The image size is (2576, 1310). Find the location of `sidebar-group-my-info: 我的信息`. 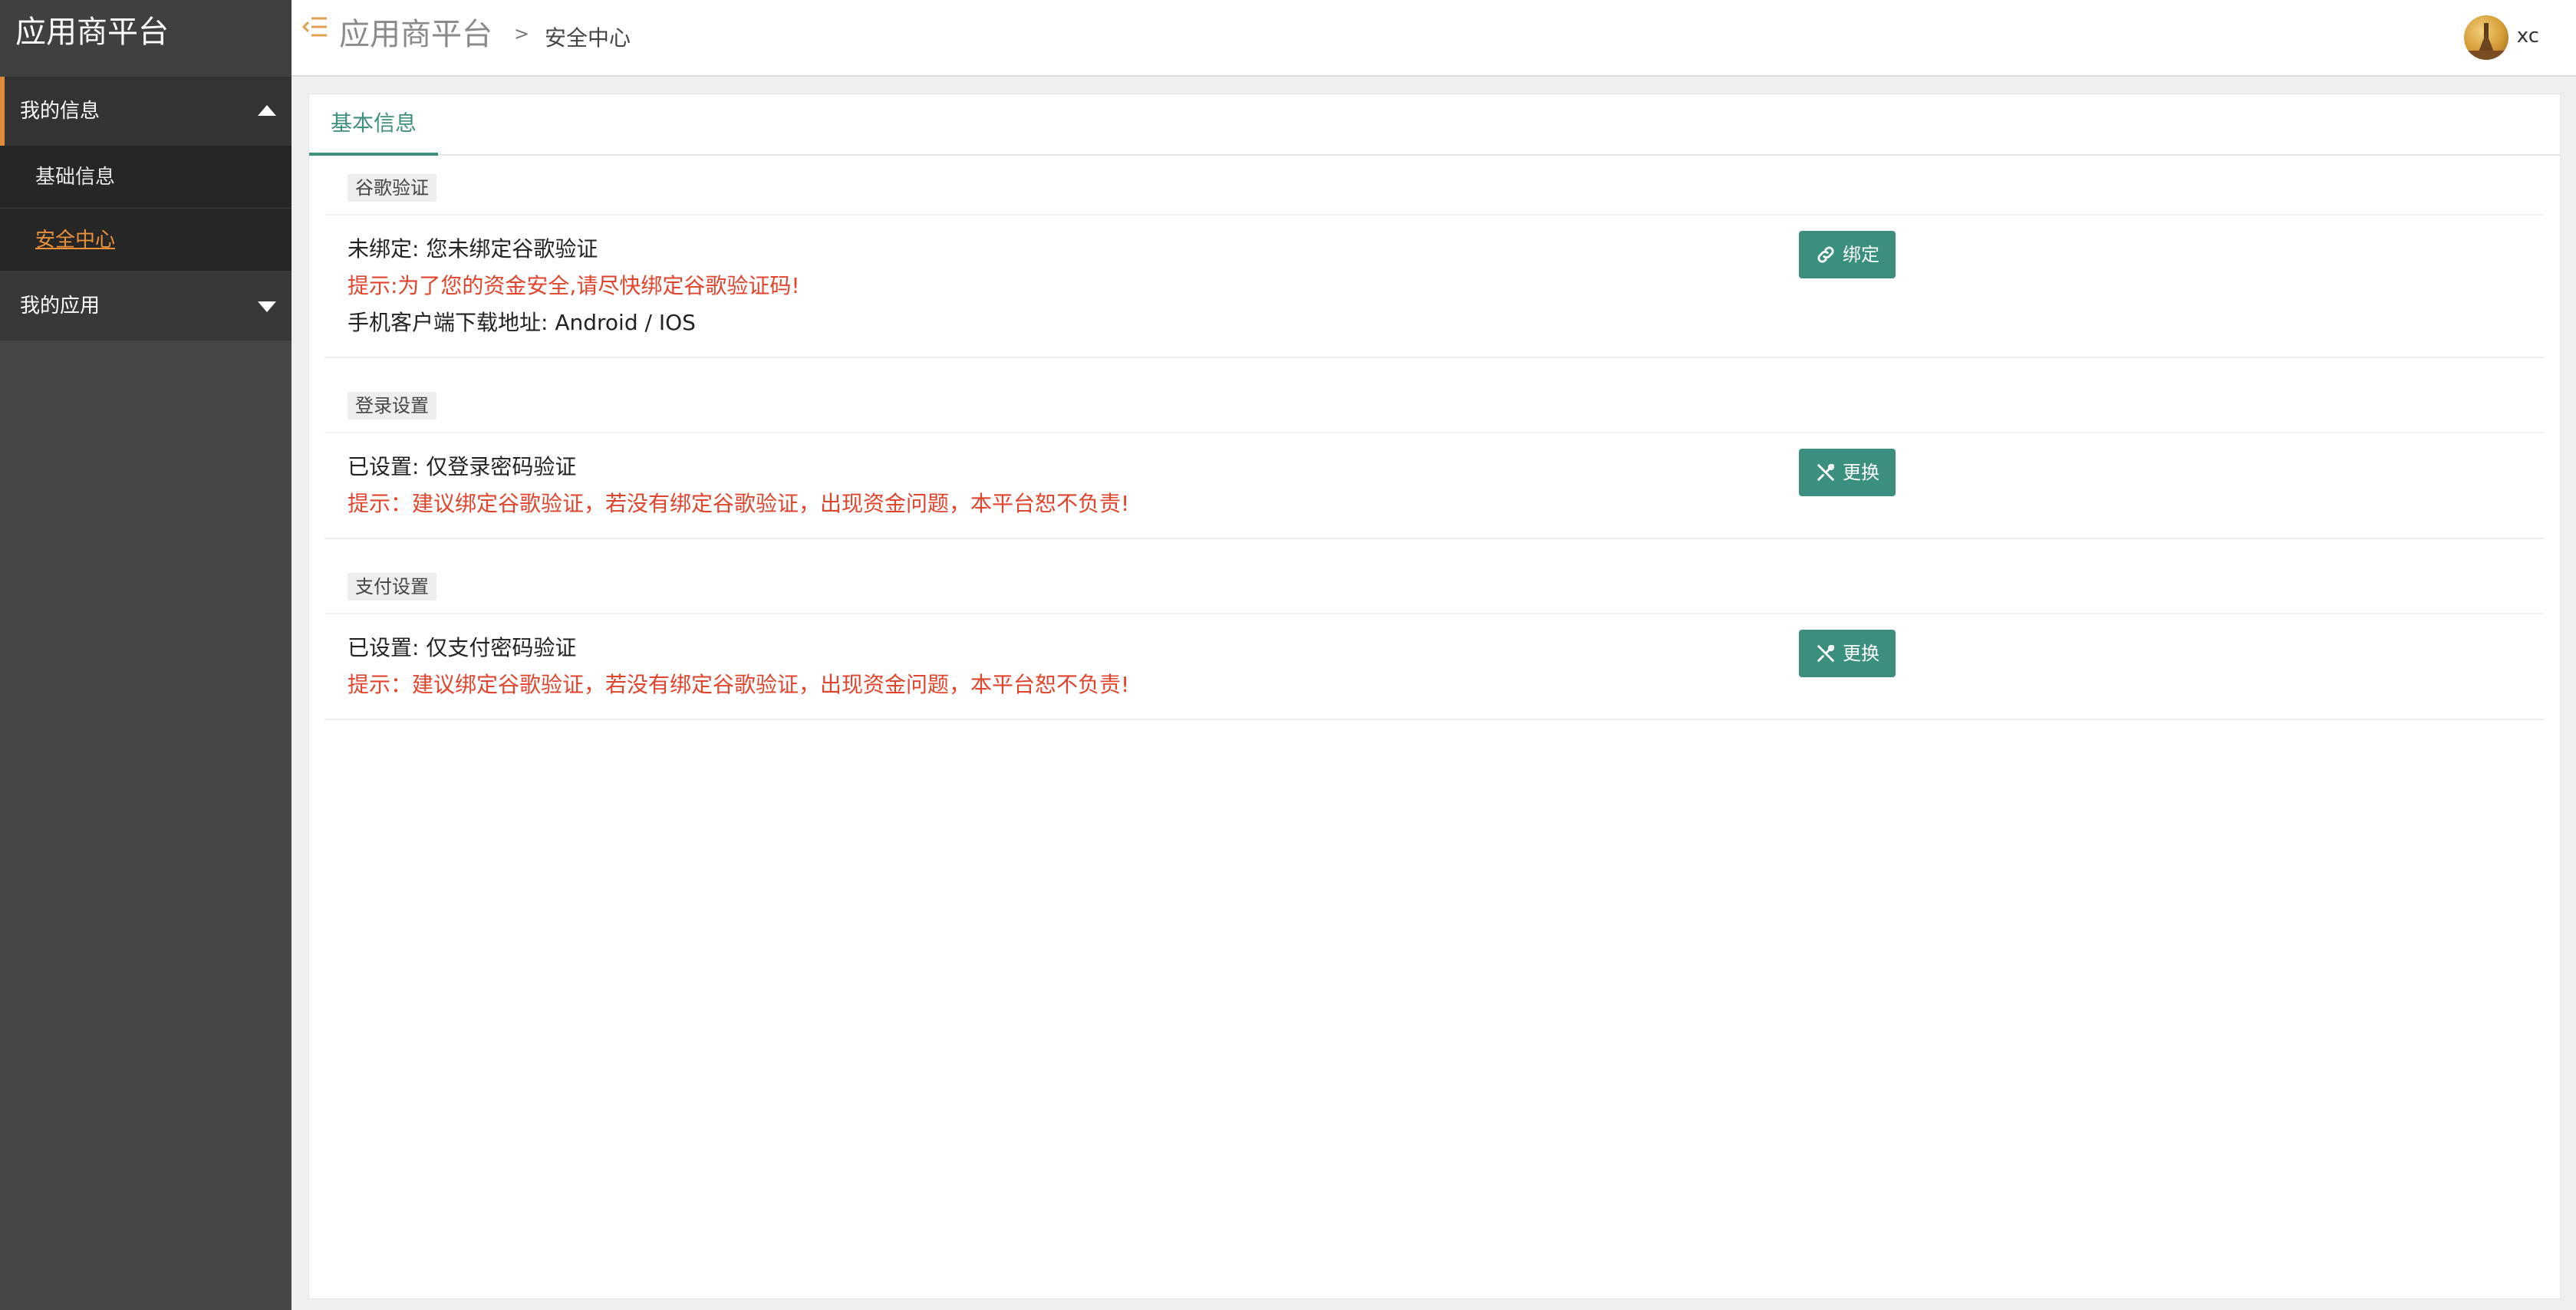

sidebar-group-my-info: 我的信息 is located at coordinates (146, 111).